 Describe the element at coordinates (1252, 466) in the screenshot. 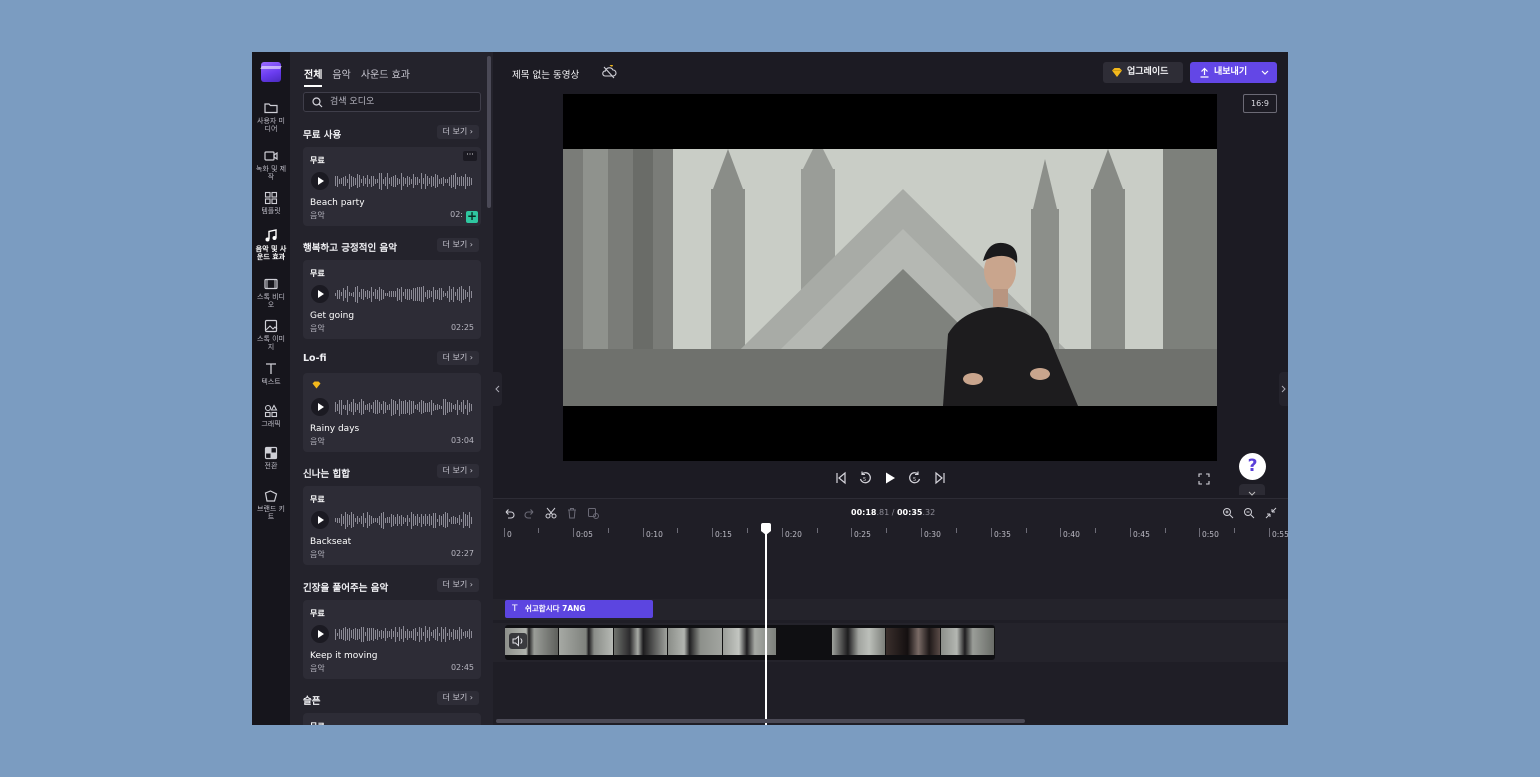

I see `help-button: ?` at that location.